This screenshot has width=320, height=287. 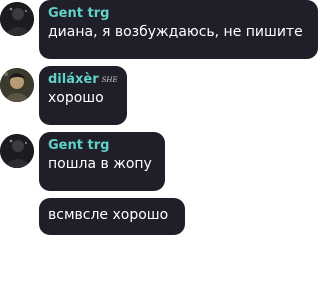 I want to click on message-text: диана, я возбуждаюсь, не пишите, so click(x=175, y=32).